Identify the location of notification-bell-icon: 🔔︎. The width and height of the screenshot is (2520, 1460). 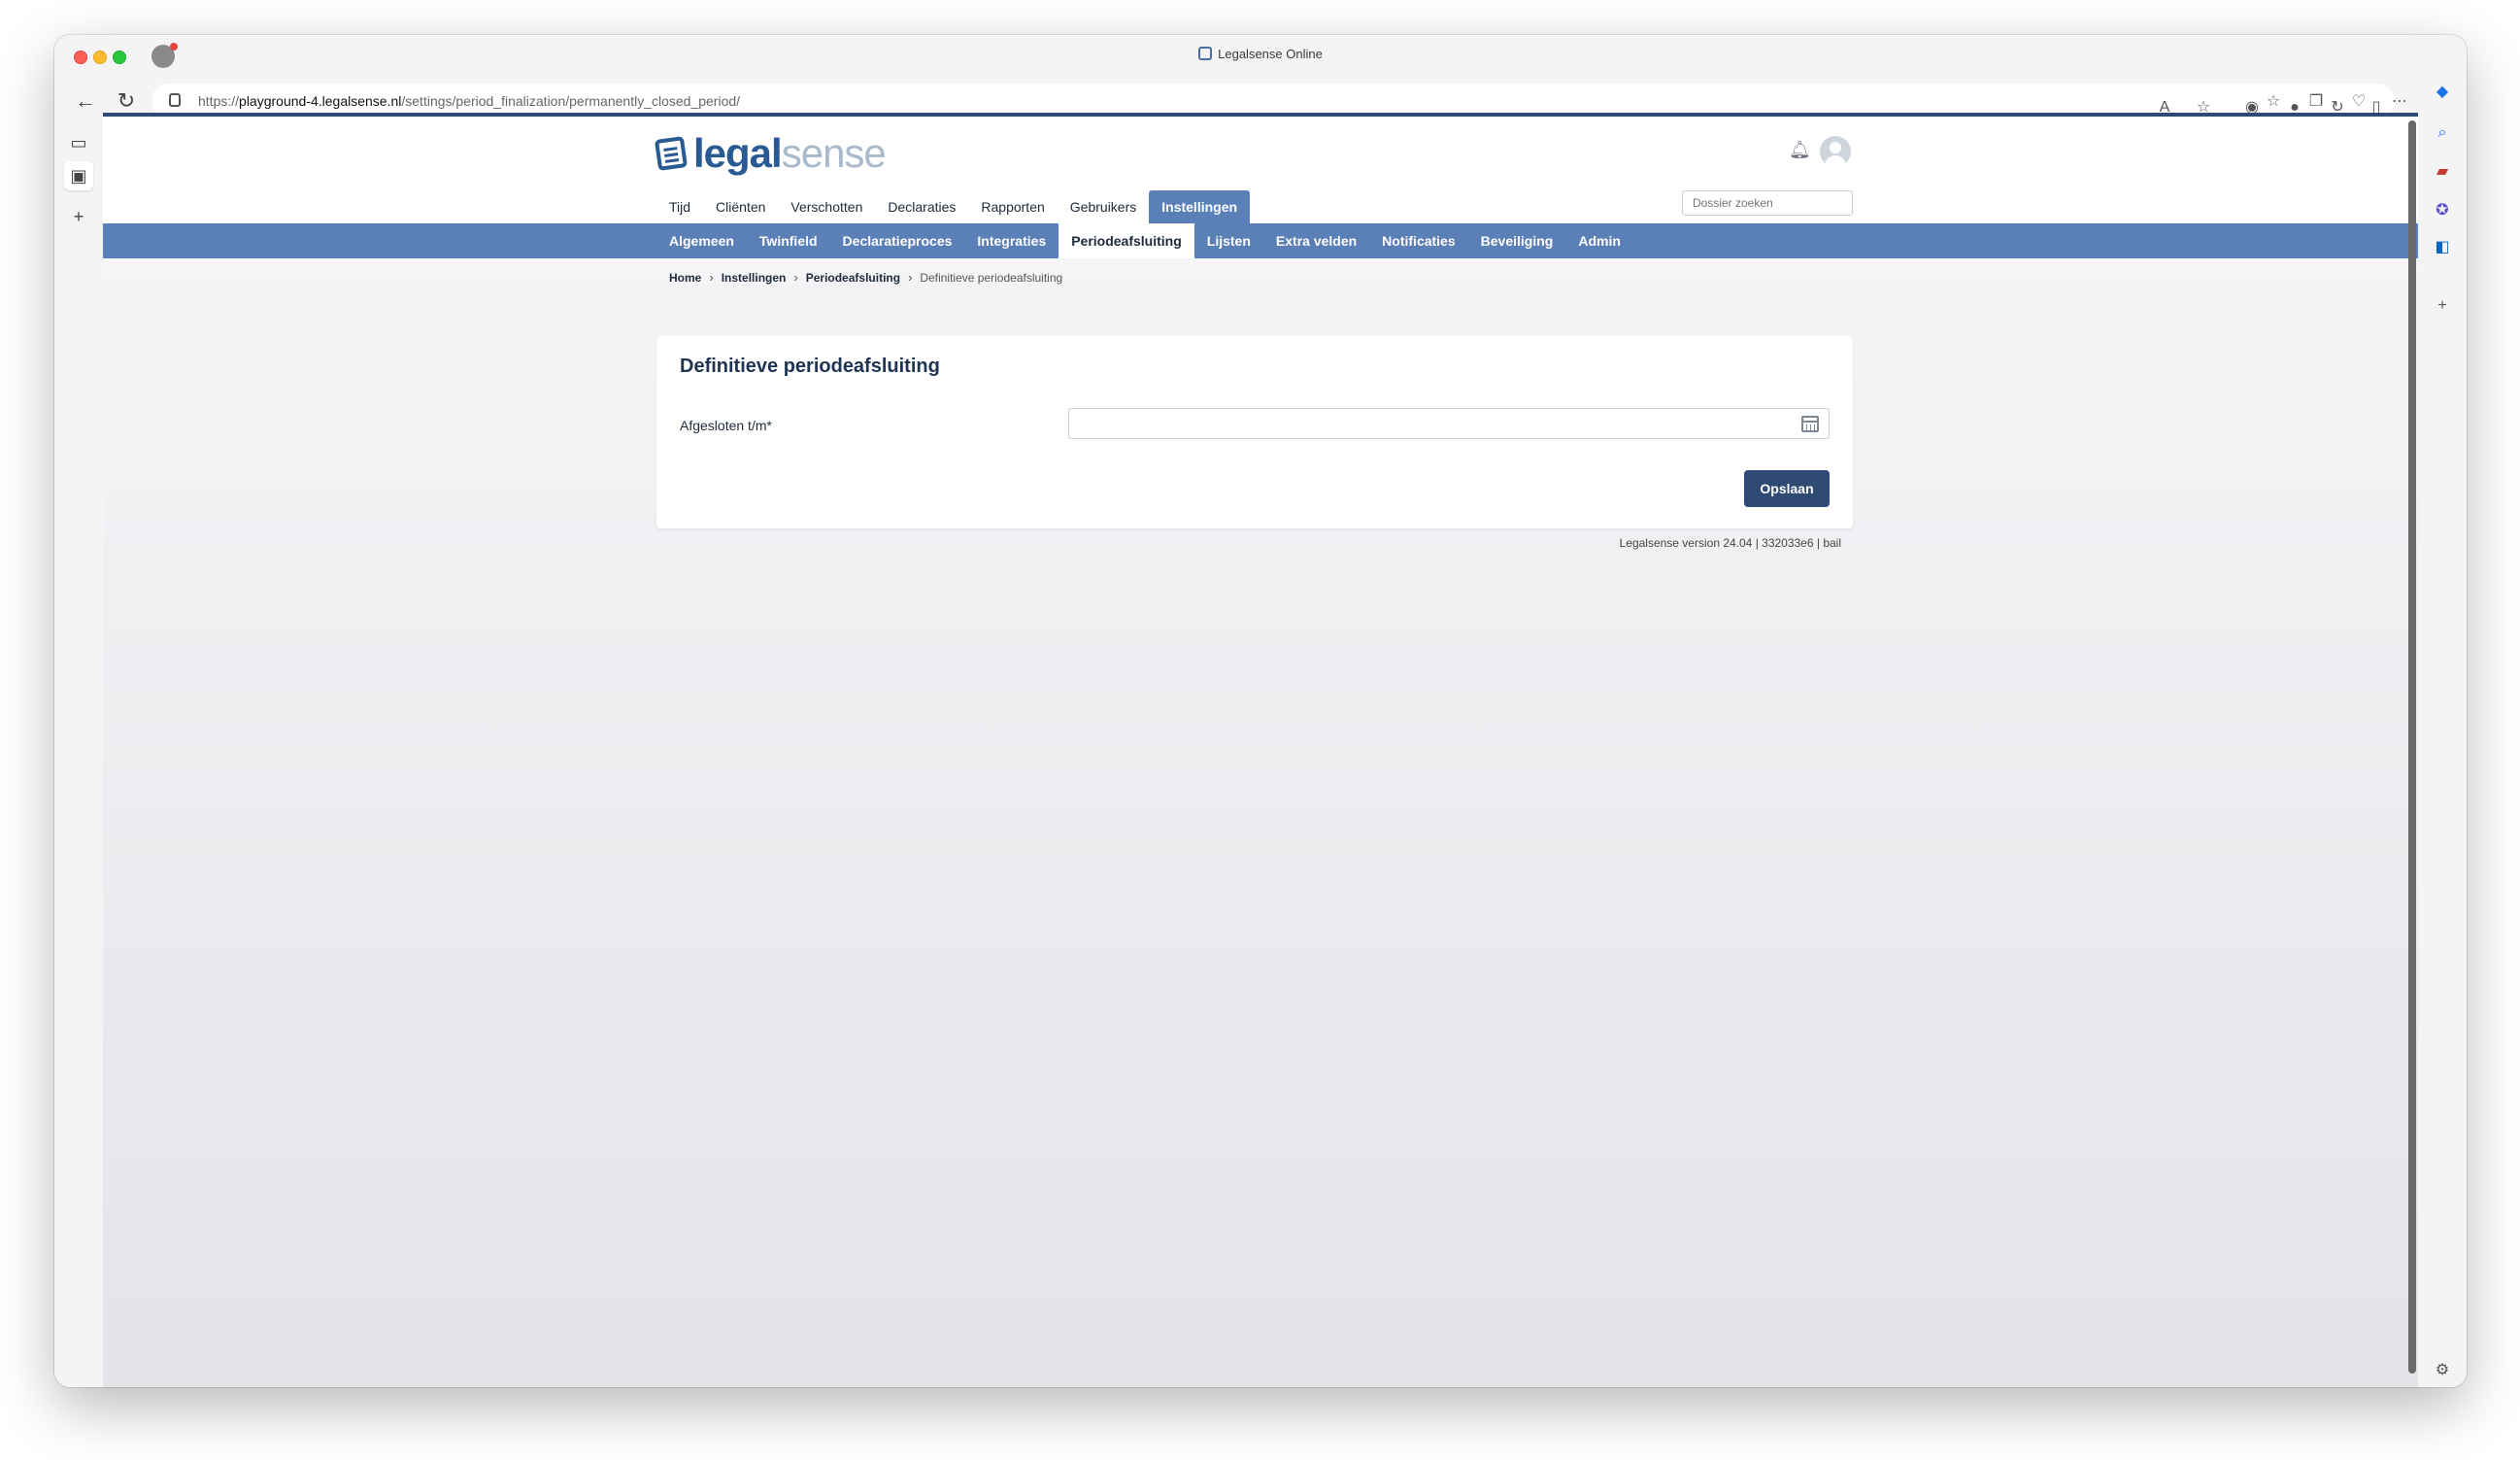
(1800, 150).